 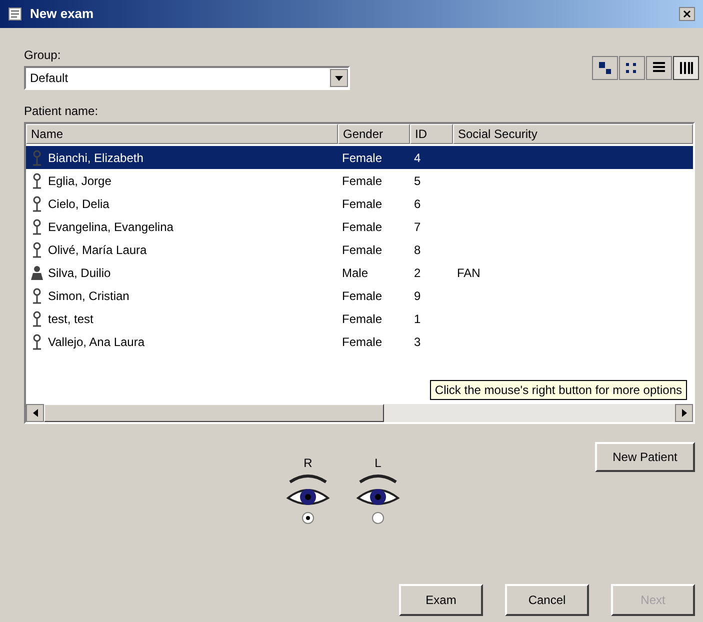 What do you see at coordinates (417, 296) in the screenshot?
I see `table-cell-text: 9` at bounding box center [417, 296].